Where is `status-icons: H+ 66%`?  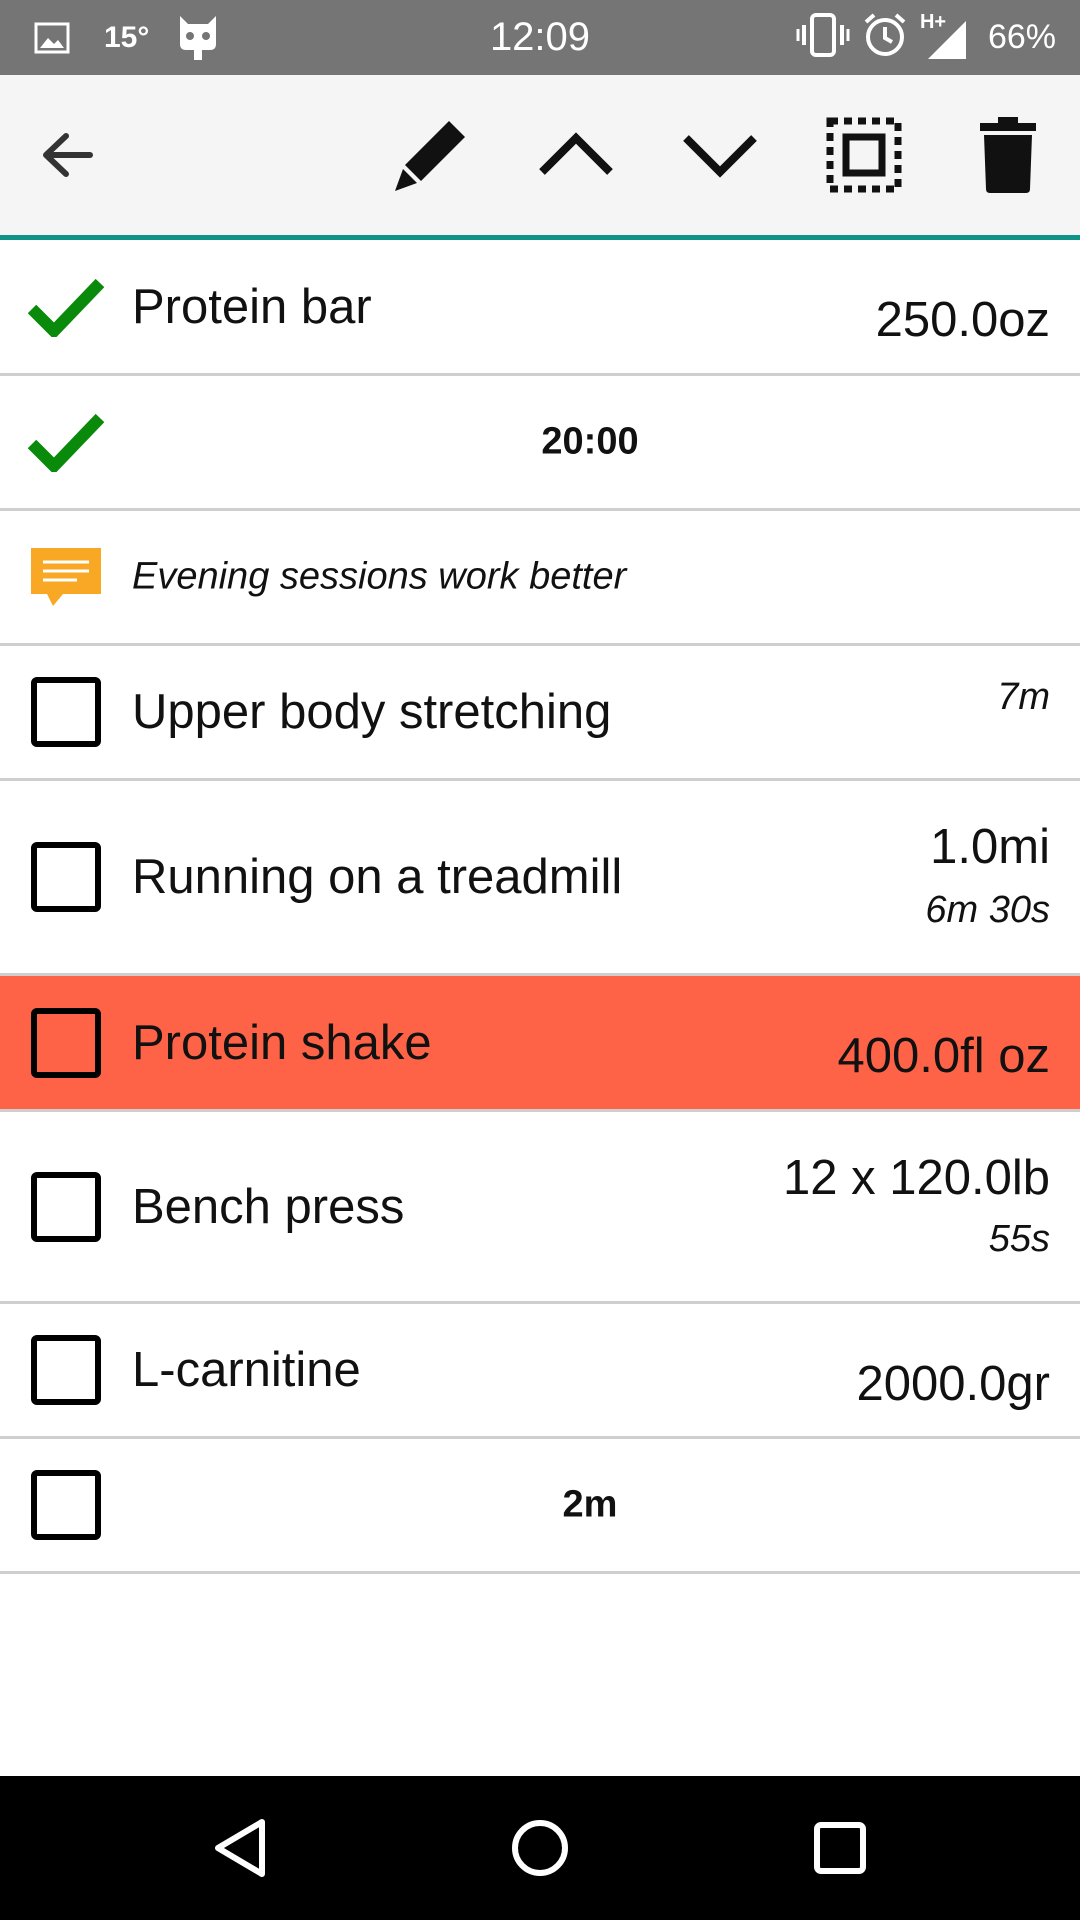
status-icons: H+ 66% is located at coordinates (926, 37).